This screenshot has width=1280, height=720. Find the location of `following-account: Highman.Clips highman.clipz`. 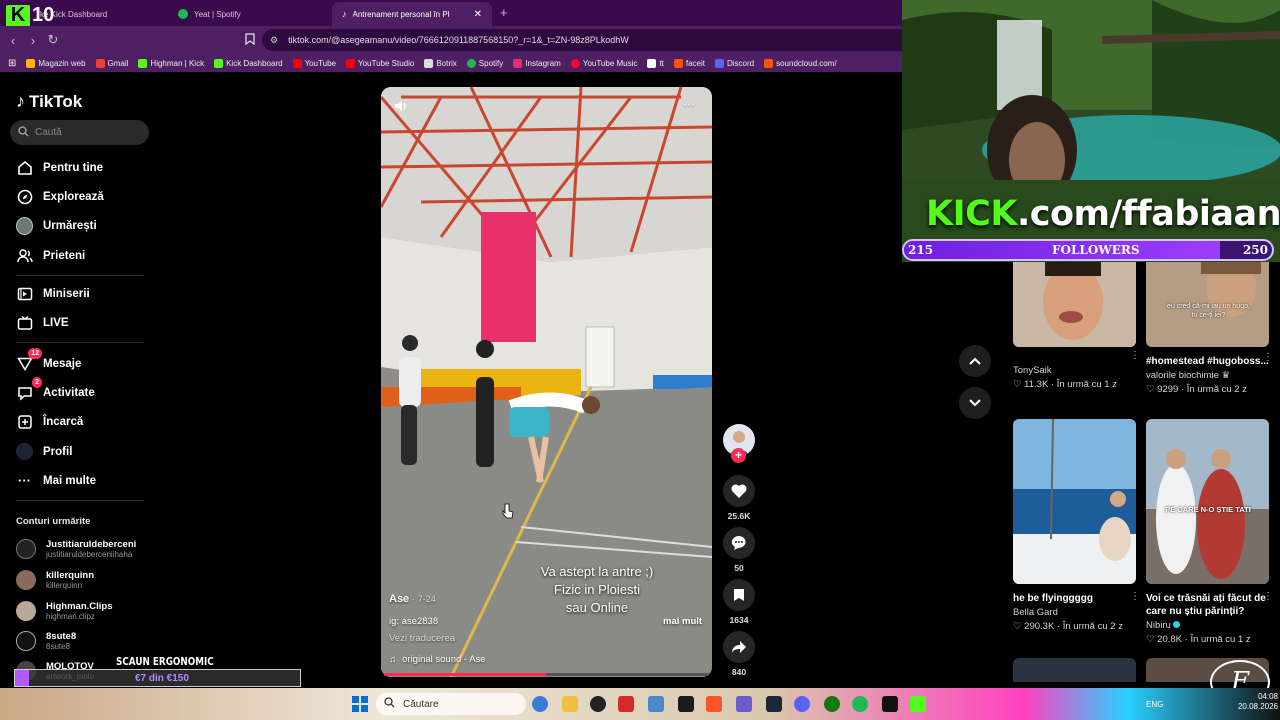

following-account: Highman.Clips highman.clipz is located at coordinates (64, 611).